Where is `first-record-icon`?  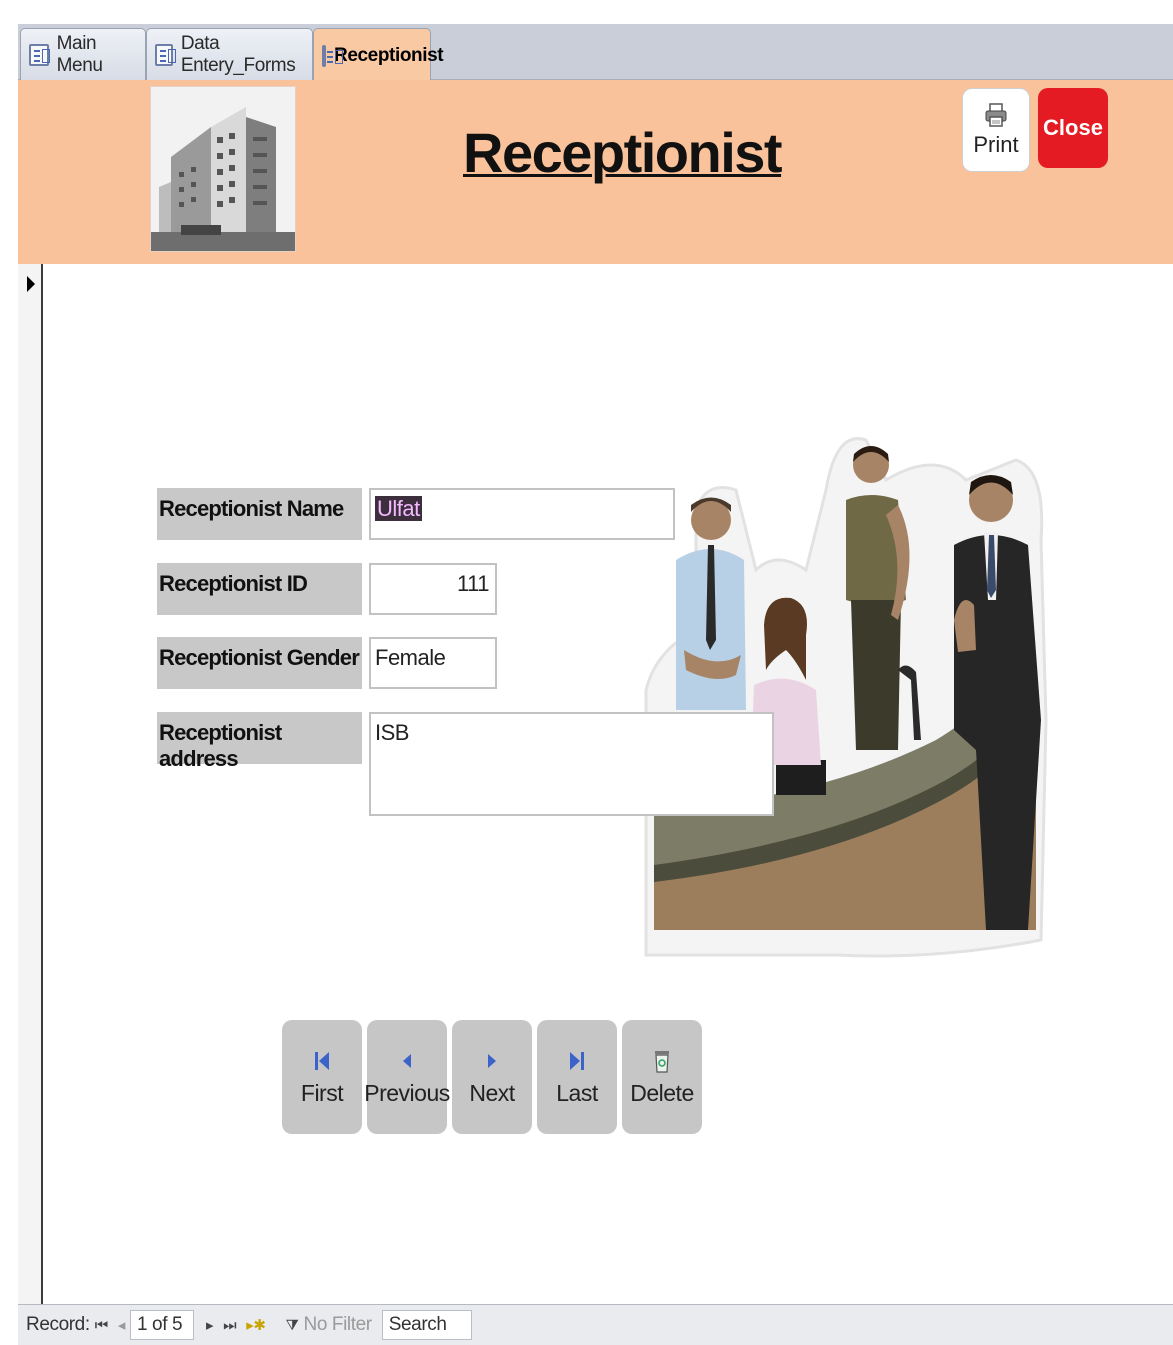
first-record-icon is located at coordinates (322, 1061).